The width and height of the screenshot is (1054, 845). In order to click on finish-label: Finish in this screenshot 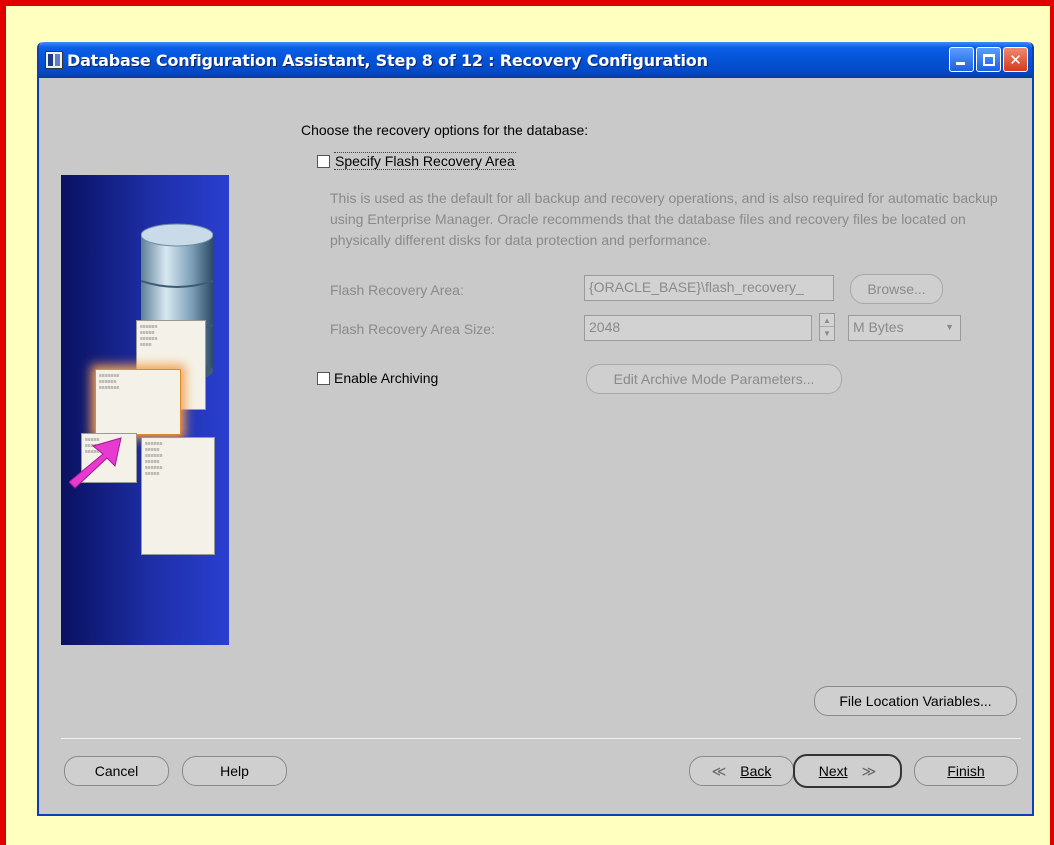, I will do `click(966, 771)`.